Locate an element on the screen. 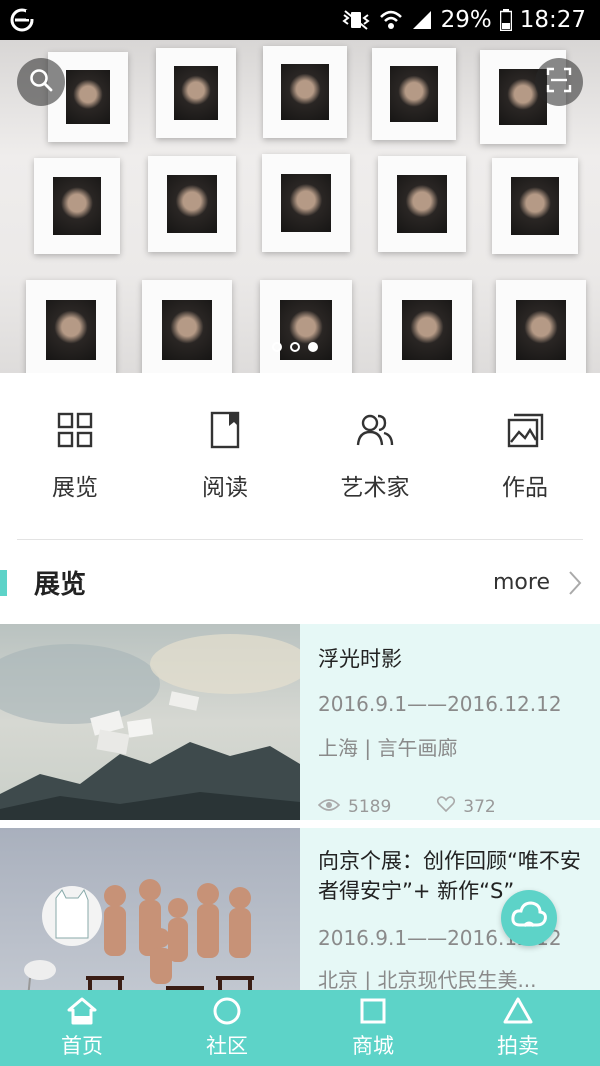 Image resolution: width=600 pixels, height=1066 pixels. book-icon is located at coordinates (225, 430).